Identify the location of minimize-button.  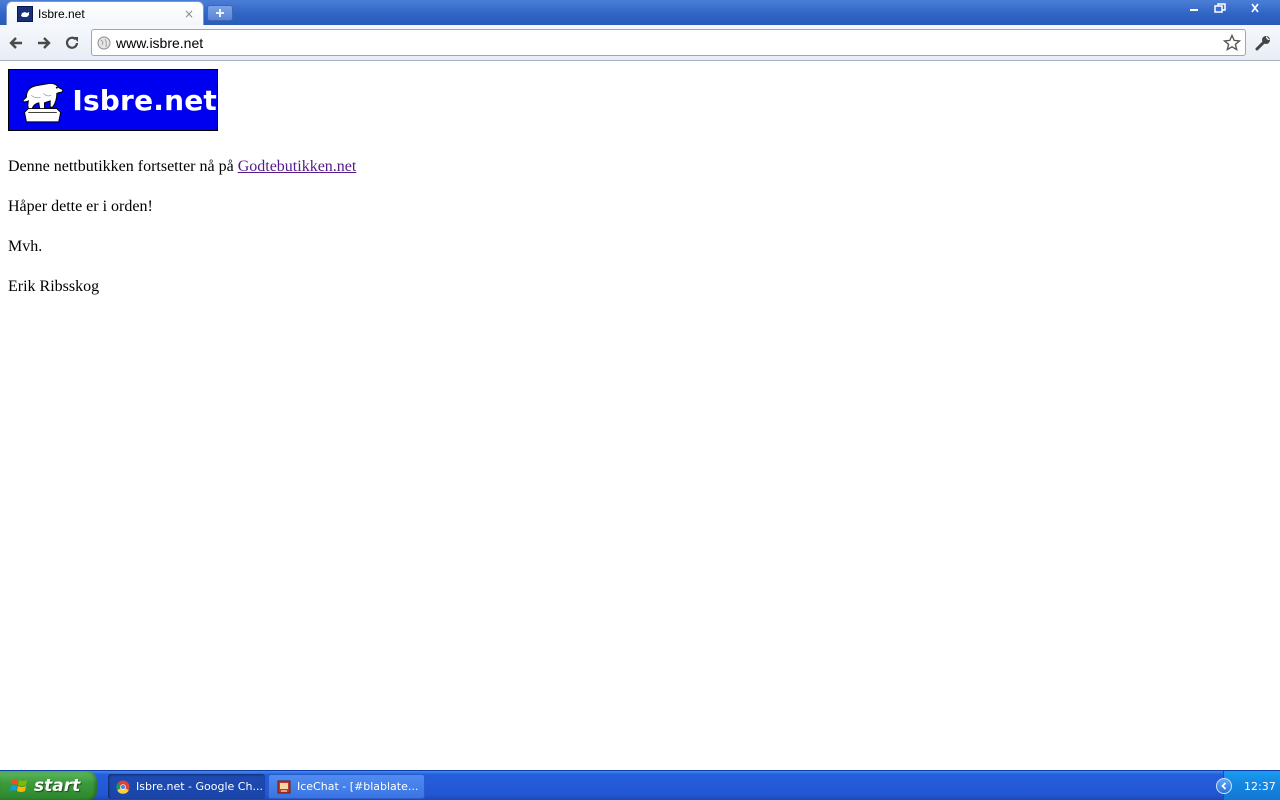
(1194, 8).